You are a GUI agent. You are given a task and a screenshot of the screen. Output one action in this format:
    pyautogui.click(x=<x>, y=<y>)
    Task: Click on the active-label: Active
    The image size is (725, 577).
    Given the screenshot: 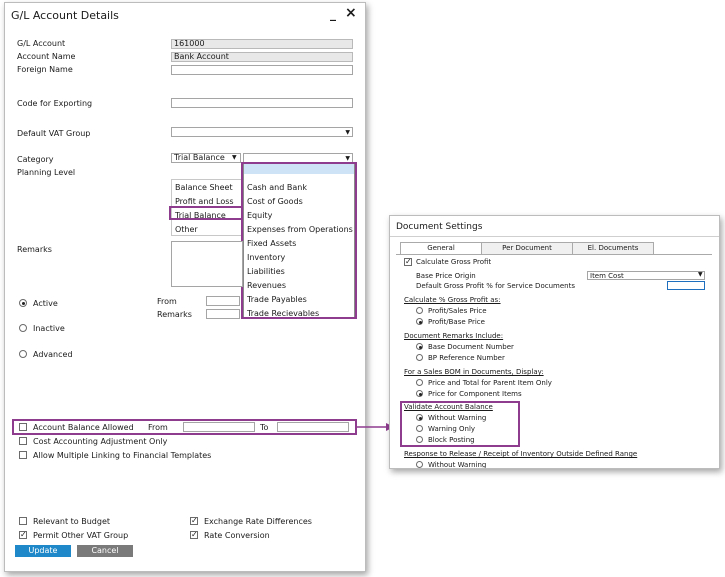 What is the action you would take?
    pyautogui.click(x=45, y=303)
    